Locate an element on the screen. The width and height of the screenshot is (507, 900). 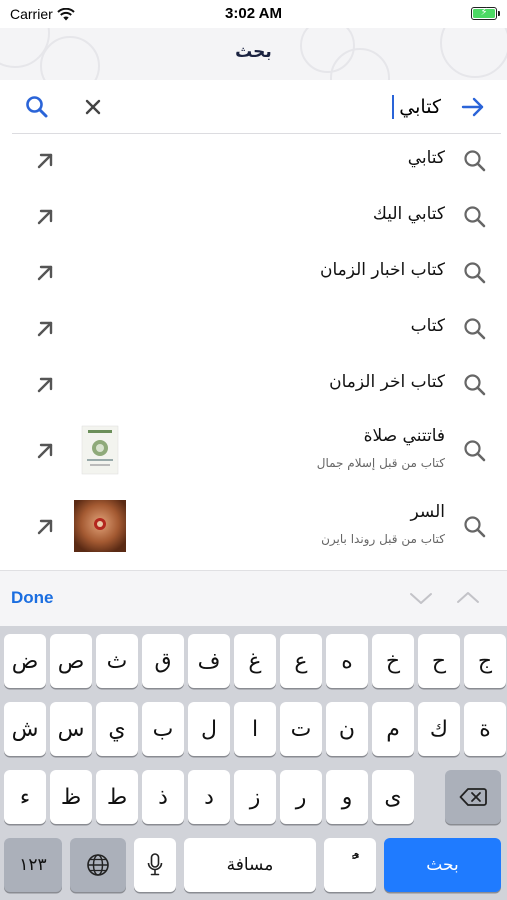
page-title: بحث is located at coordinates (253, 52).